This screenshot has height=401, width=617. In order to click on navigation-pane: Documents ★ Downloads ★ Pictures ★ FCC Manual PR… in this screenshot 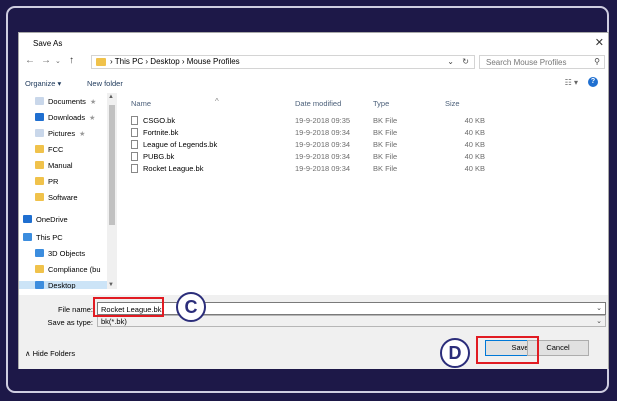, I will do `click(68, 191)`.